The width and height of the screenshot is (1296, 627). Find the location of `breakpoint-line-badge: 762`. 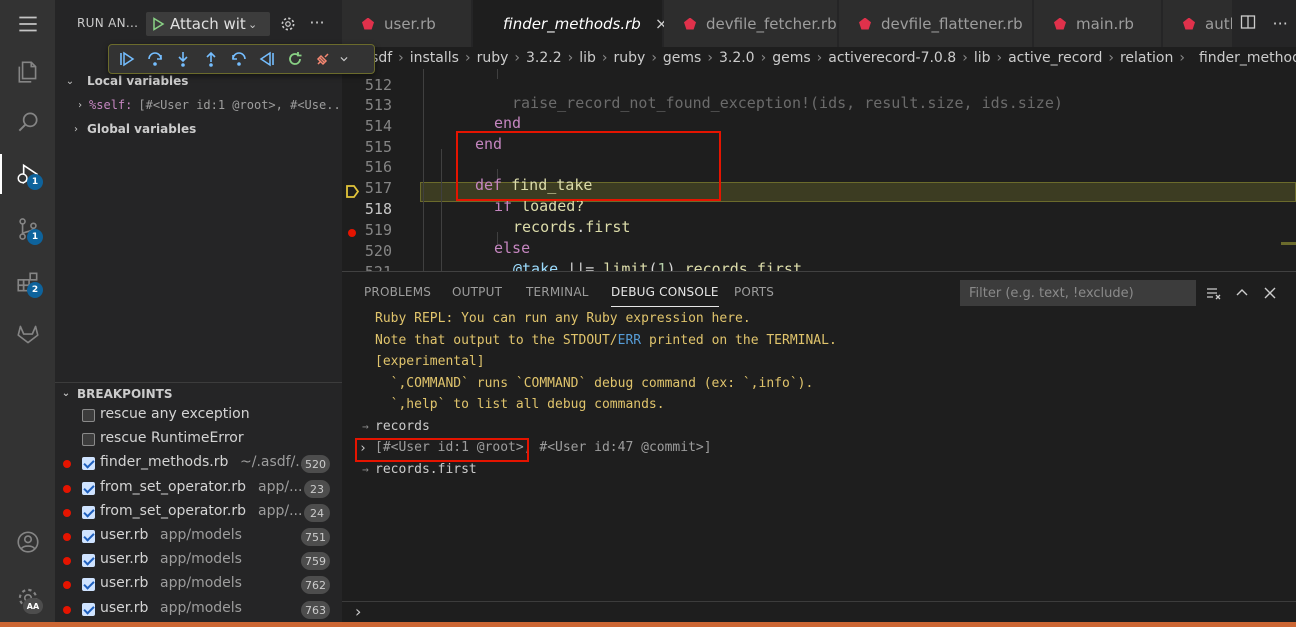

breakpoint-line-badge: 762 is located at coordinates (315, 585).